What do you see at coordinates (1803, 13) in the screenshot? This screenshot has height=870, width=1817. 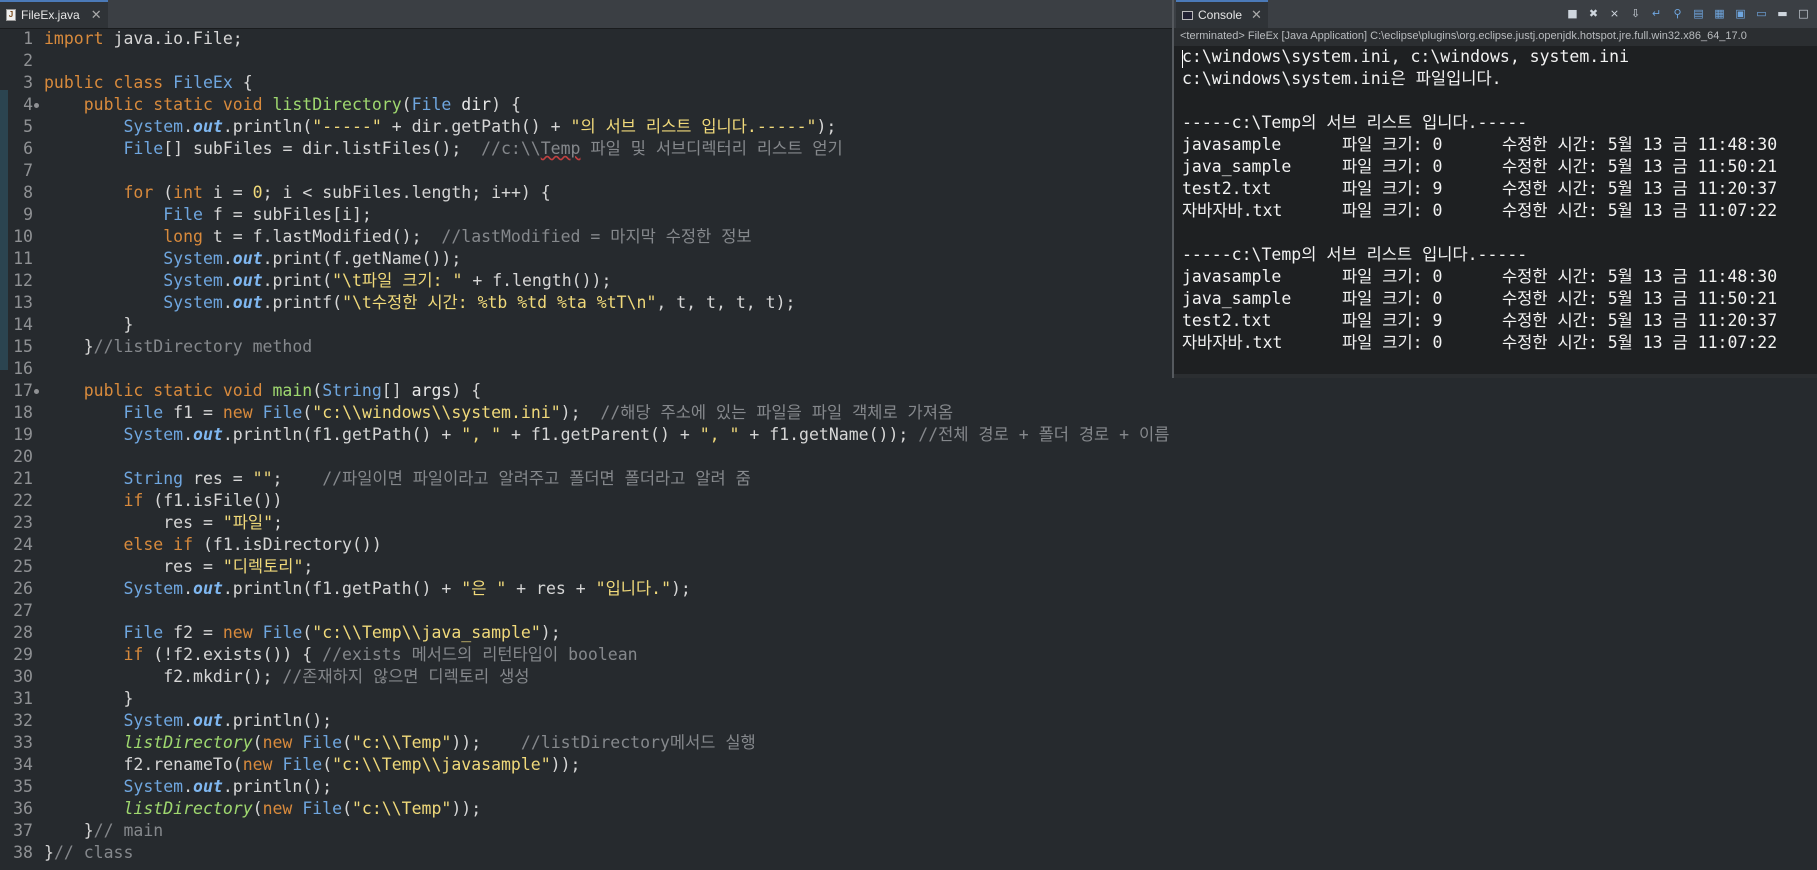 I see `maximize-icon: □` at bounding box center [1803, 13].